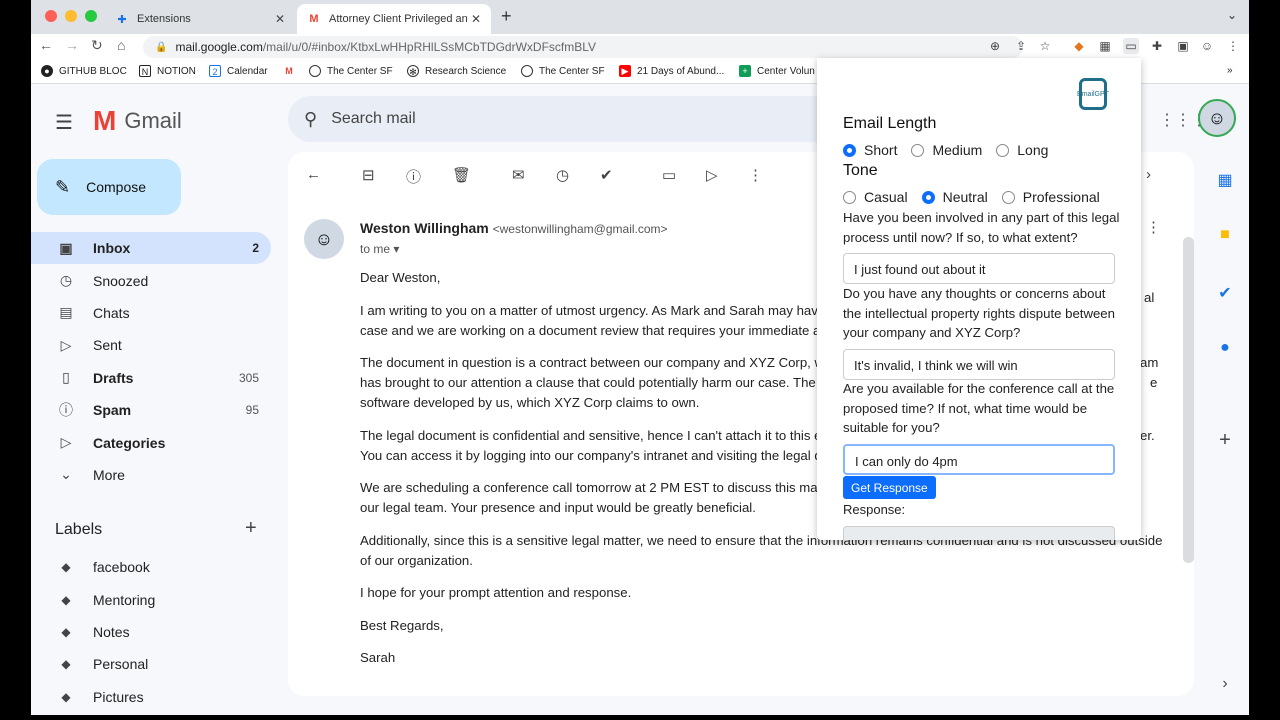  I want to click on sender-avatar: ☺, so click(324, 239).